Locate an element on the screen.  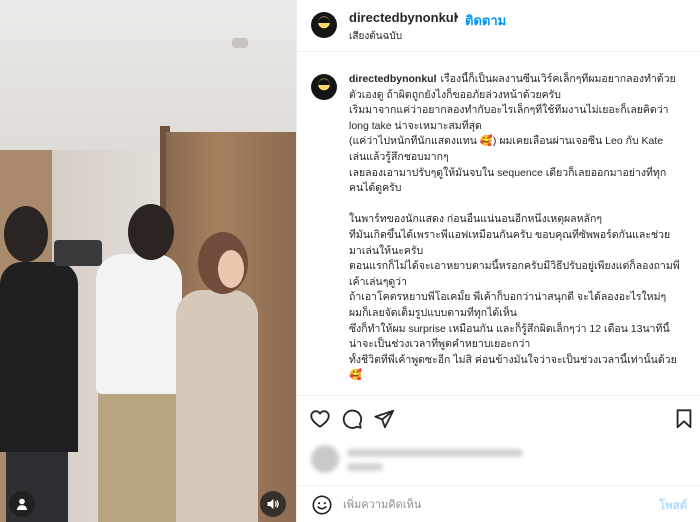
comment-icon is located at coordinates (352, 419).